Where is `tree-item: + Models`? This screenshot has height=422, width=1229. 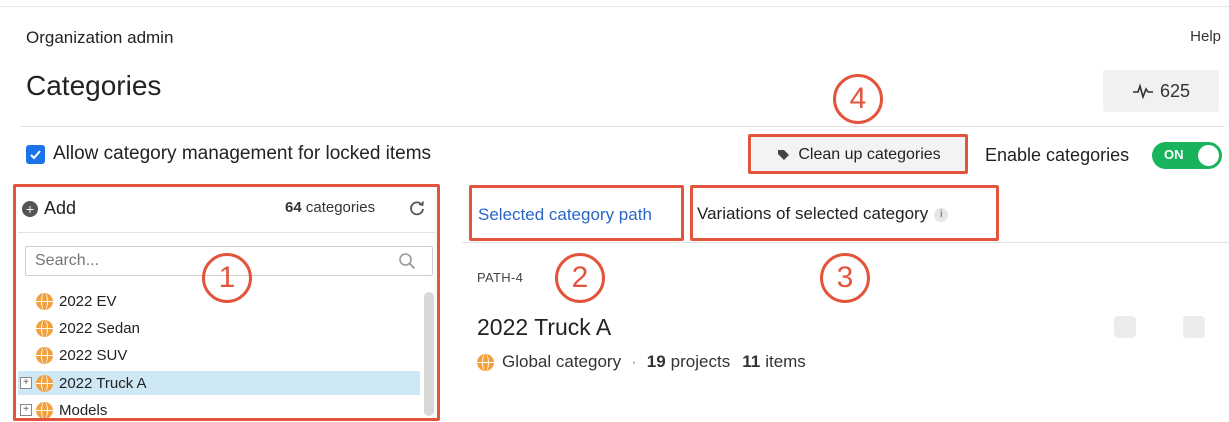 tree-item: + Models is located at coordinates (219, 410).